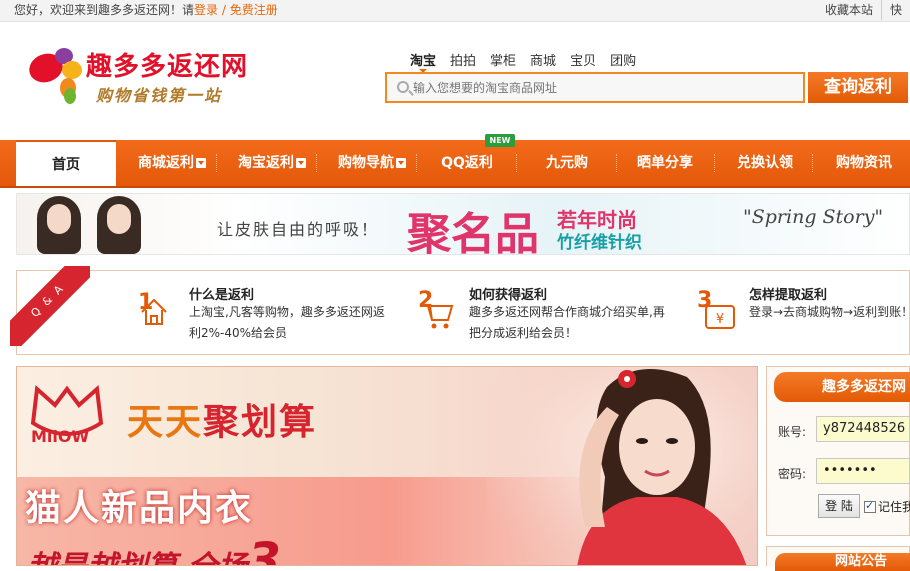 Image resolution: width=910 pixels, height=571 pixels. I want to click on nav-item-share: 晒单分享, so click(665, 163).